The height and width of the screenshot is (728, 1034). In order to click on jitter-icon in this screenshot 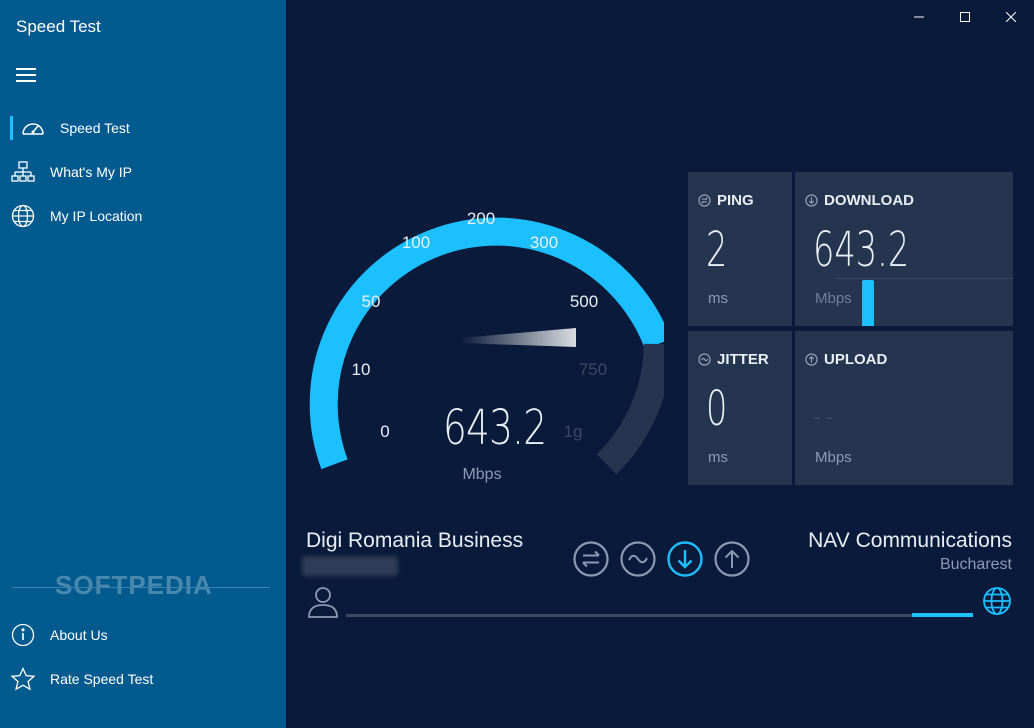, I will do `click(704, 359)`.